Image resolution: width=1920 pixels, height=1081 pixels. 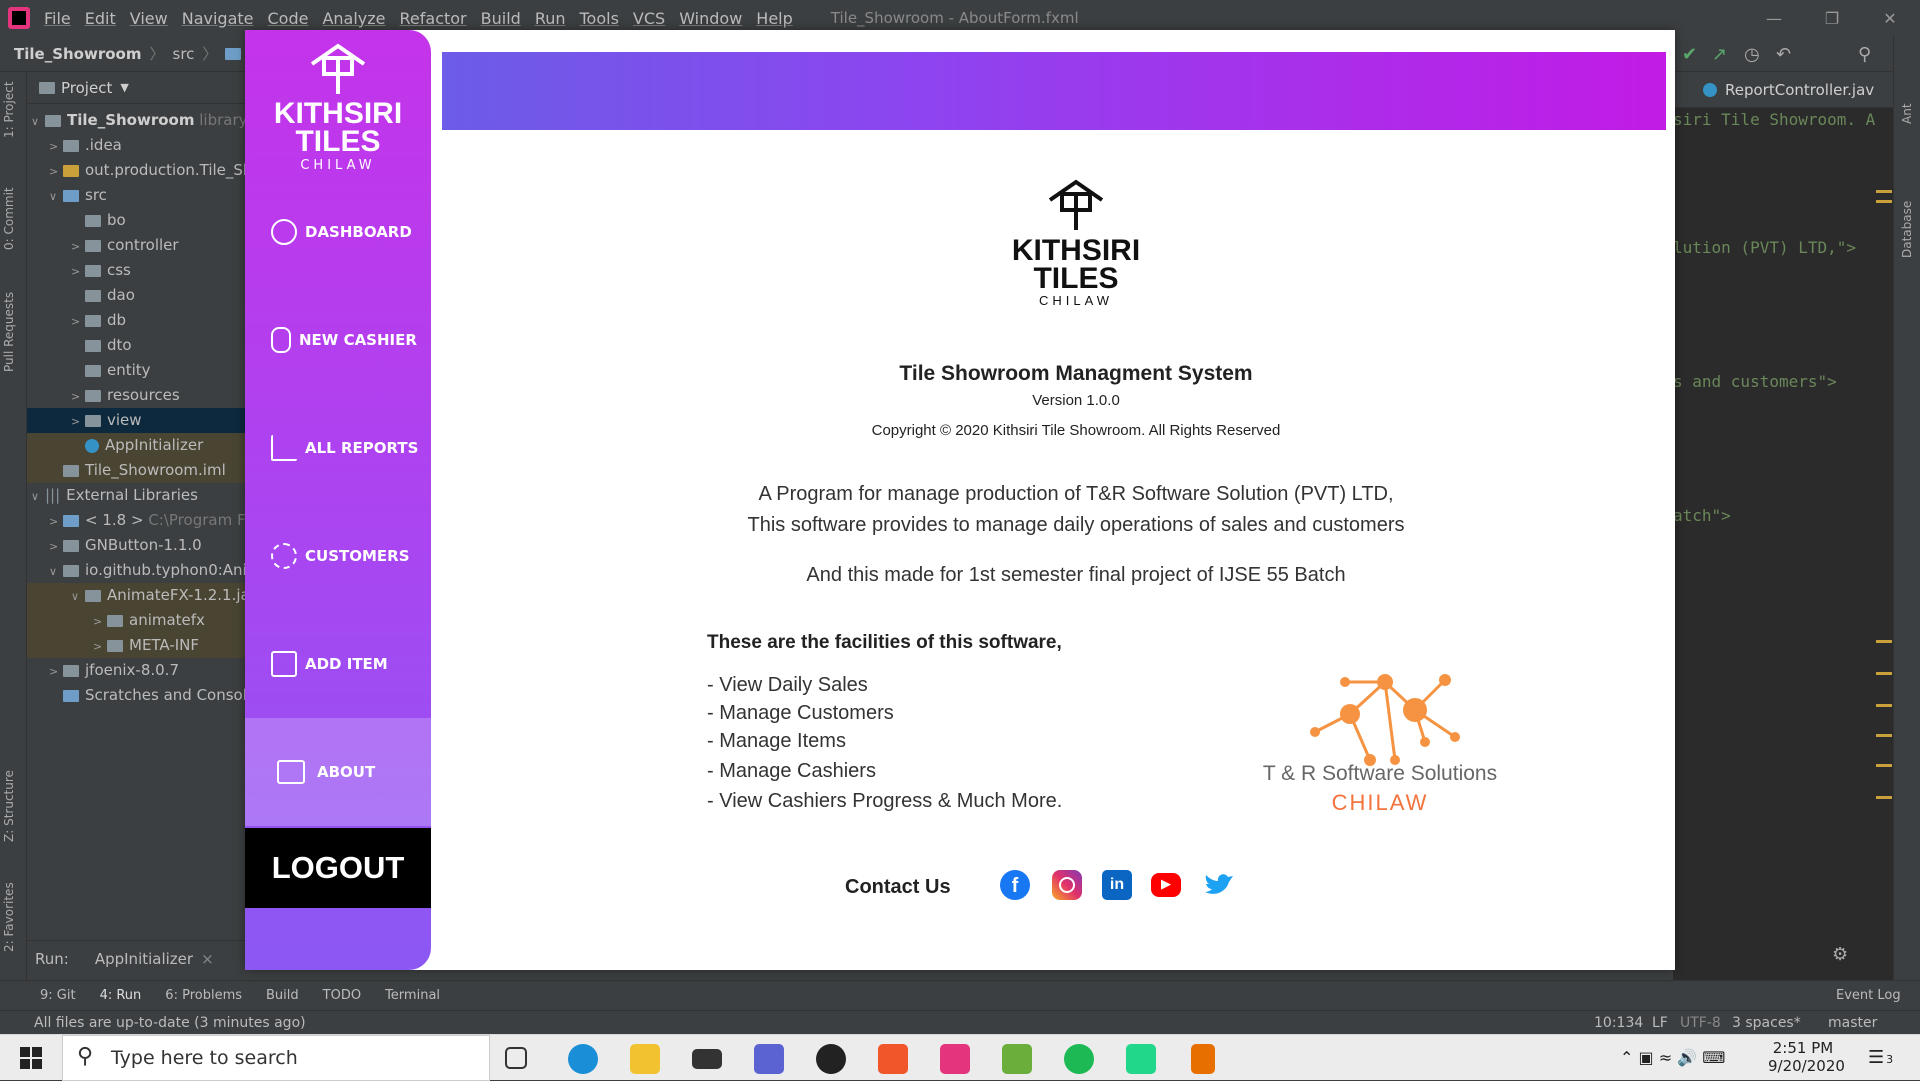 I want to click on tree-item: > controller, so click(x=136, y=245).